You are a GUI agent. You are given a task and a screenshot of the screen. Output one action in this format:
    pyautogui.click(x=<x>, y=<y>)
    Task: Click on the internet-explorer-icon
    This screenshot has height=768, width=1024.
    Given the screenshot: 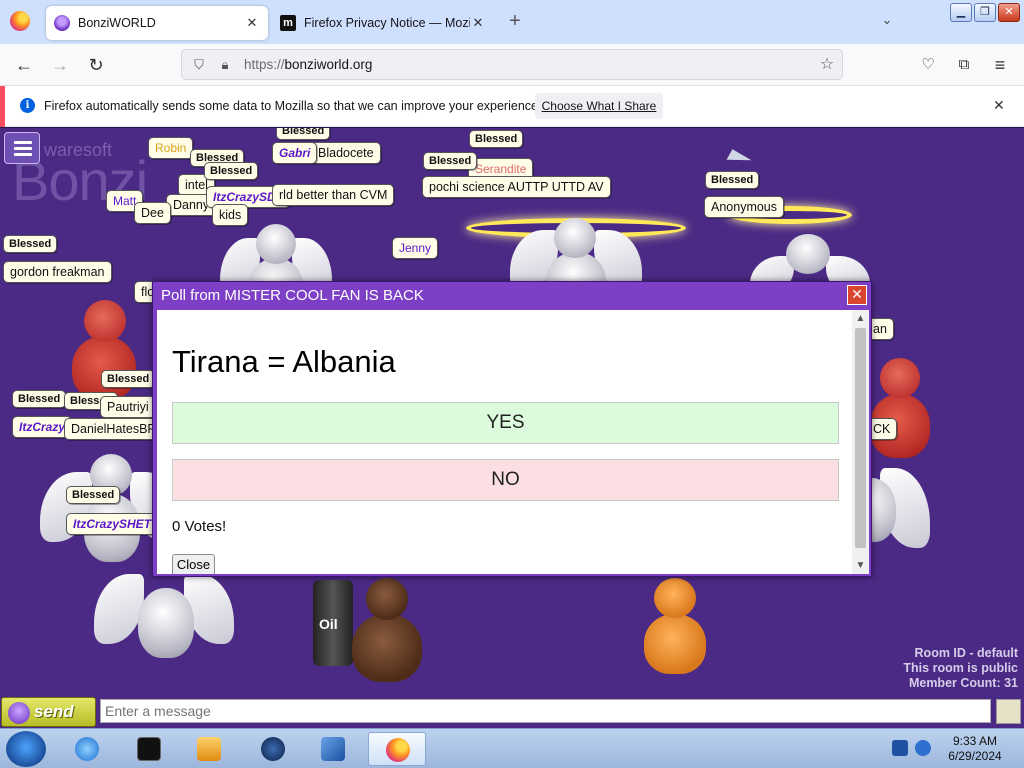 What is the action you would take?
    pyautogui.click(x=87, y=749)
    